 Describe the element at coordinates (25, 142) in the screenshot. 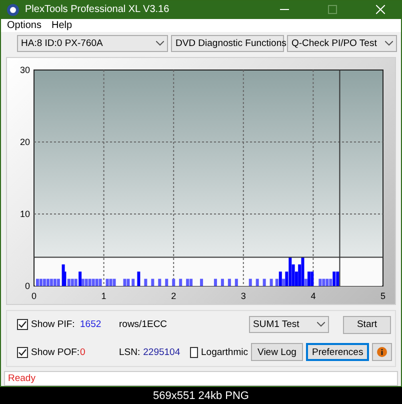

I see `axis-label: 20` at that location.